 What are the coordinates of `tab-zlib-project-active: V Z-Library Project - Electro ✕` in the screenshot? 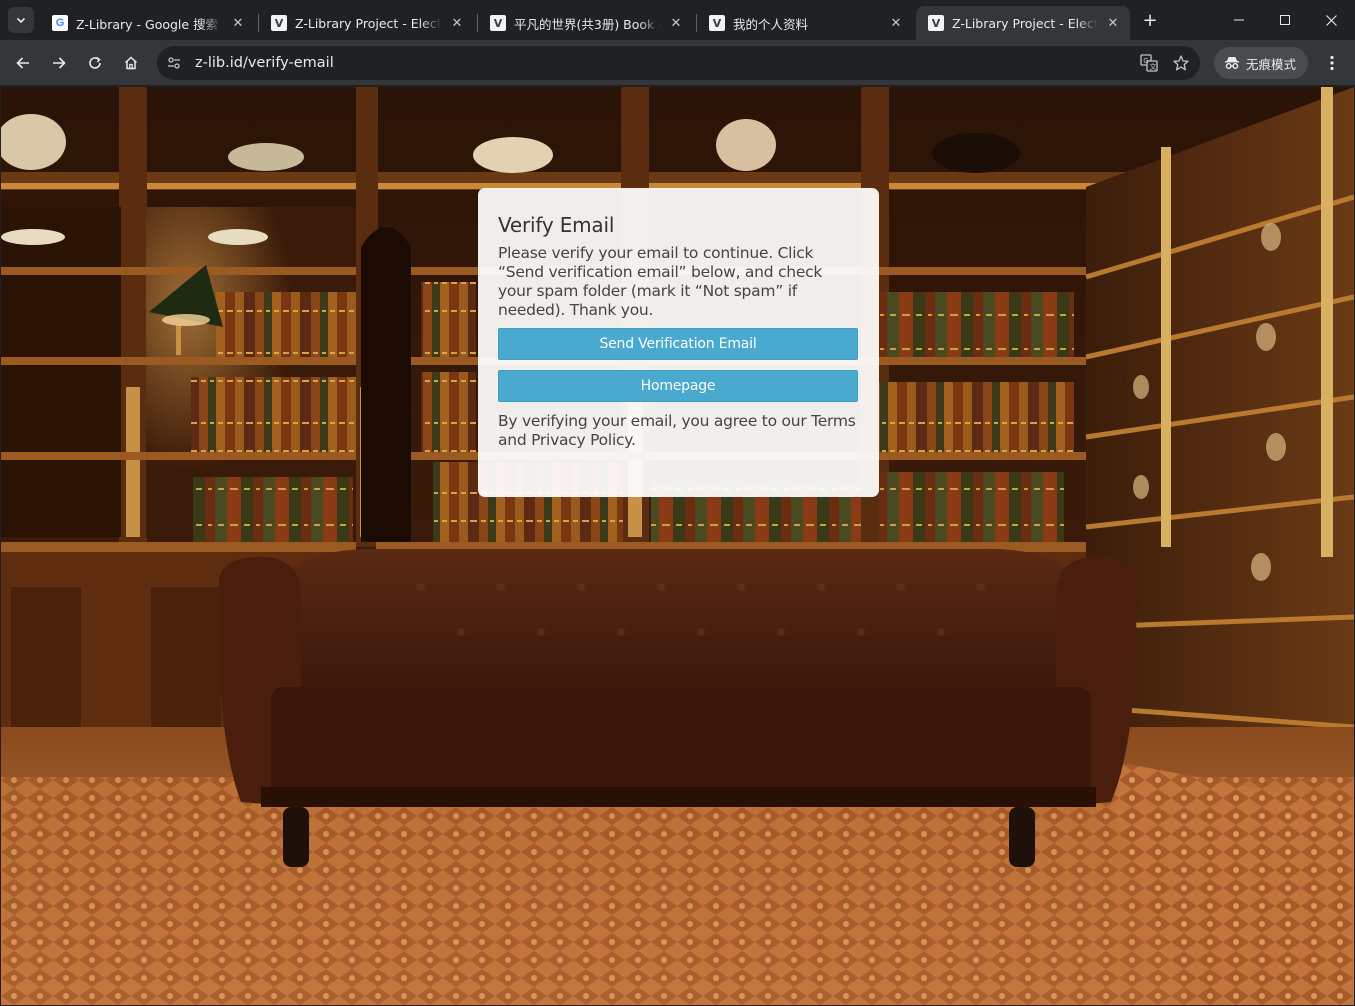 It's located at (1023, 23).